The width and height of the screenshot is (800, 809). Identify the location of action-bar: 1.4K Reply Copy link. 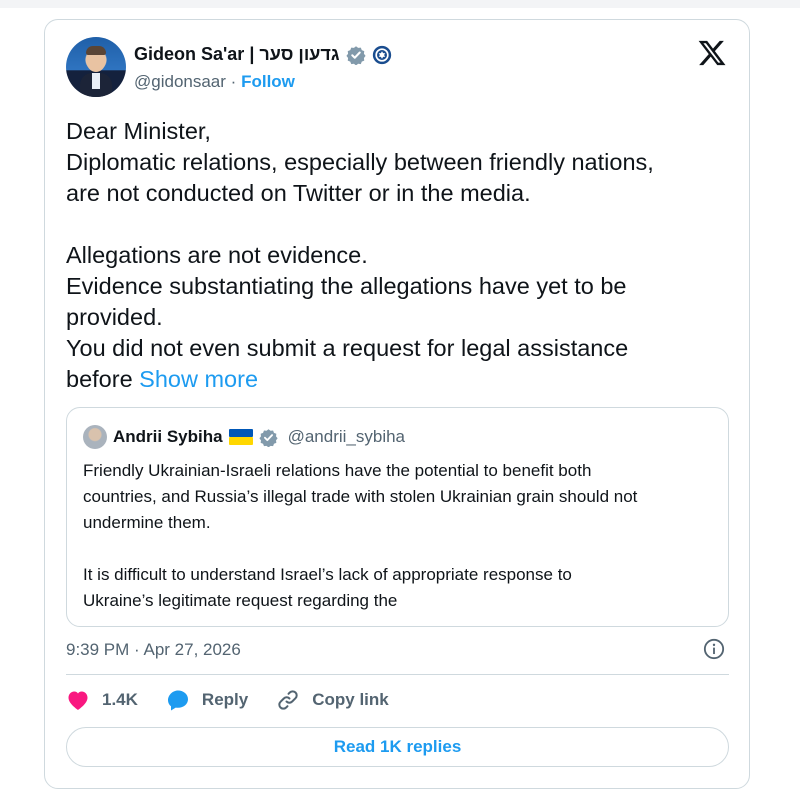
(241, 700).